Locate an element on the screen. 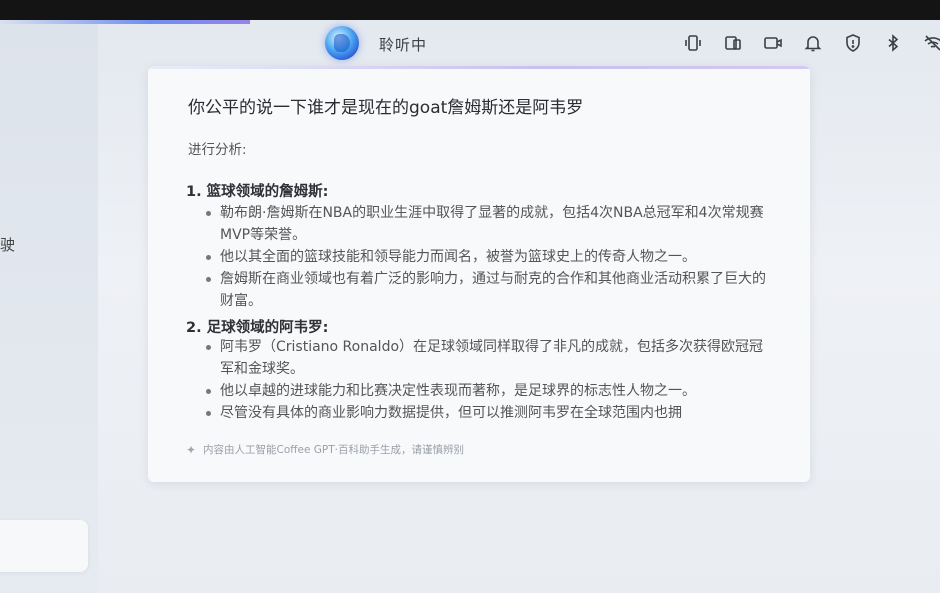 The width and height of the screenshot is (940, 593). left-partial-text: 驶 is located at coordinates (8, 245).